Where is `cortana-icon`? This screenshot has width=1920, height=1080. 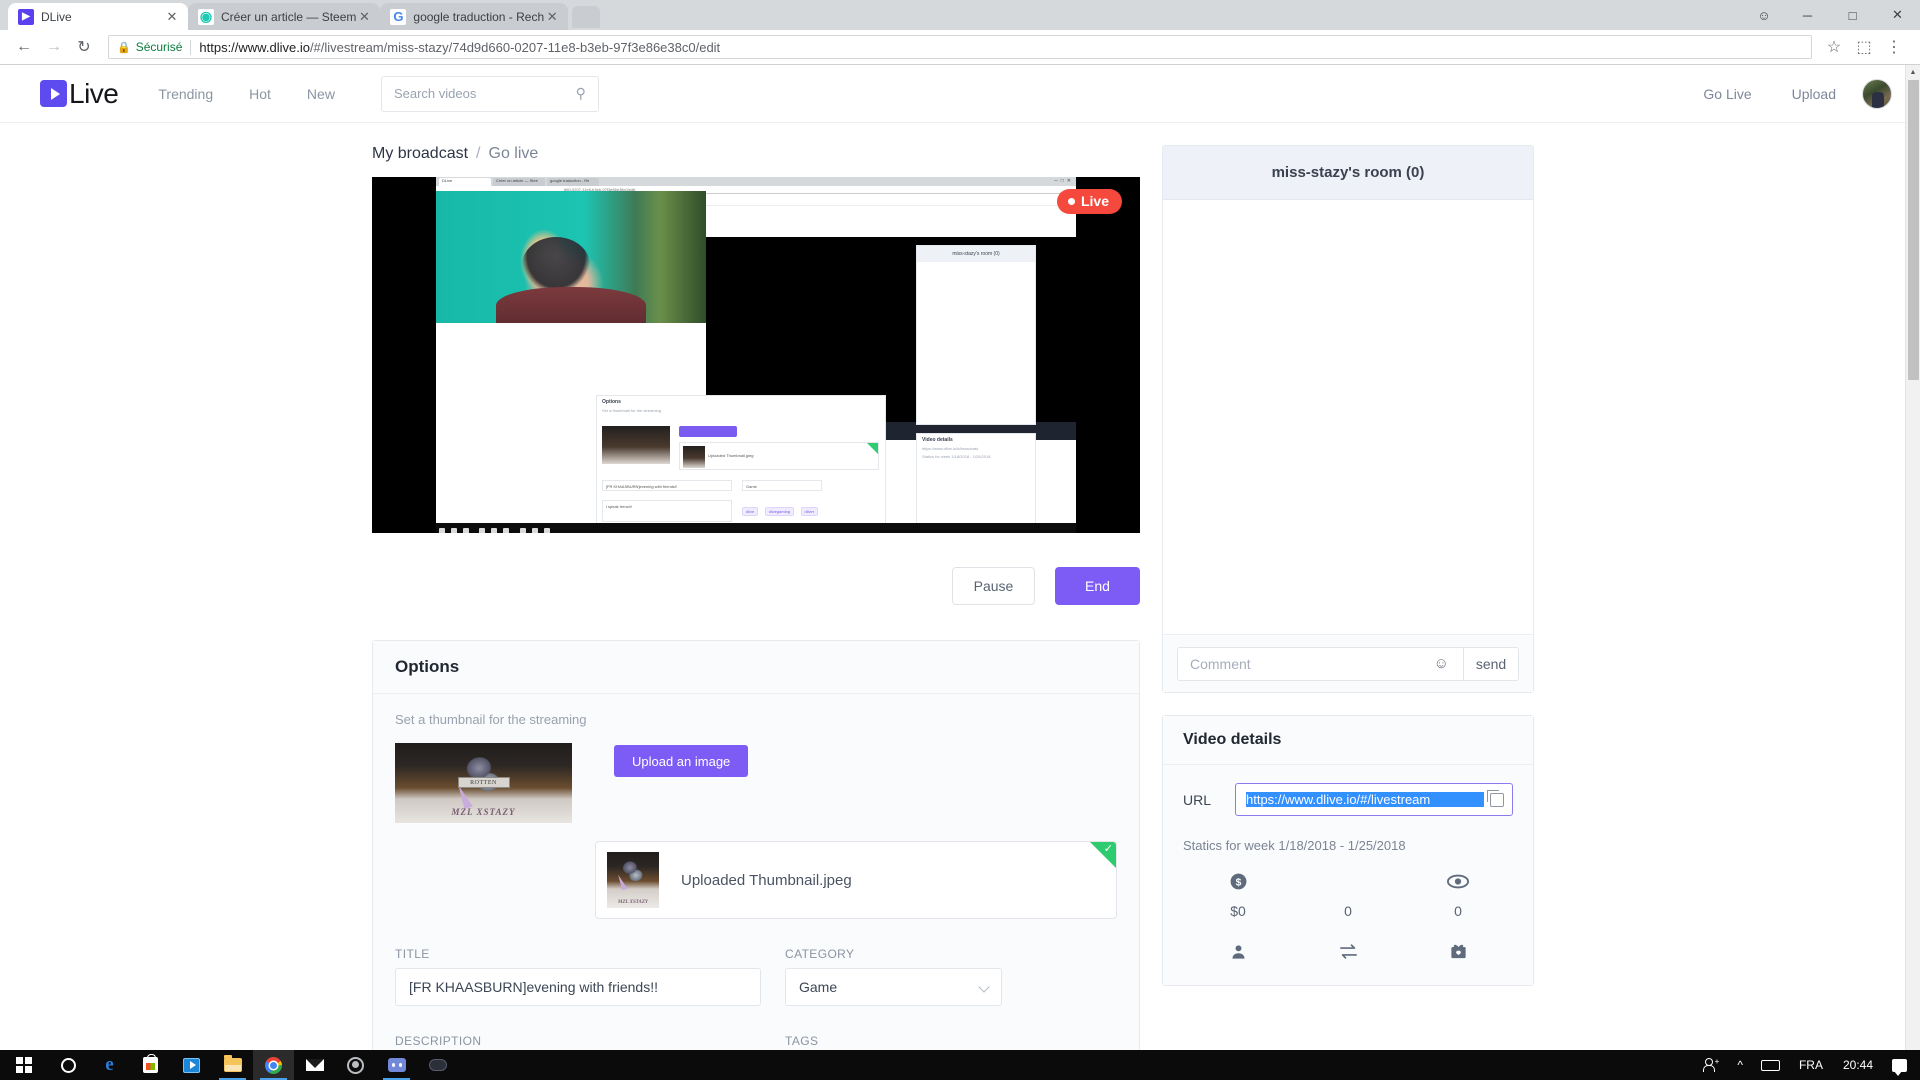
cortana-icon is located at coordinates (68, 1065).